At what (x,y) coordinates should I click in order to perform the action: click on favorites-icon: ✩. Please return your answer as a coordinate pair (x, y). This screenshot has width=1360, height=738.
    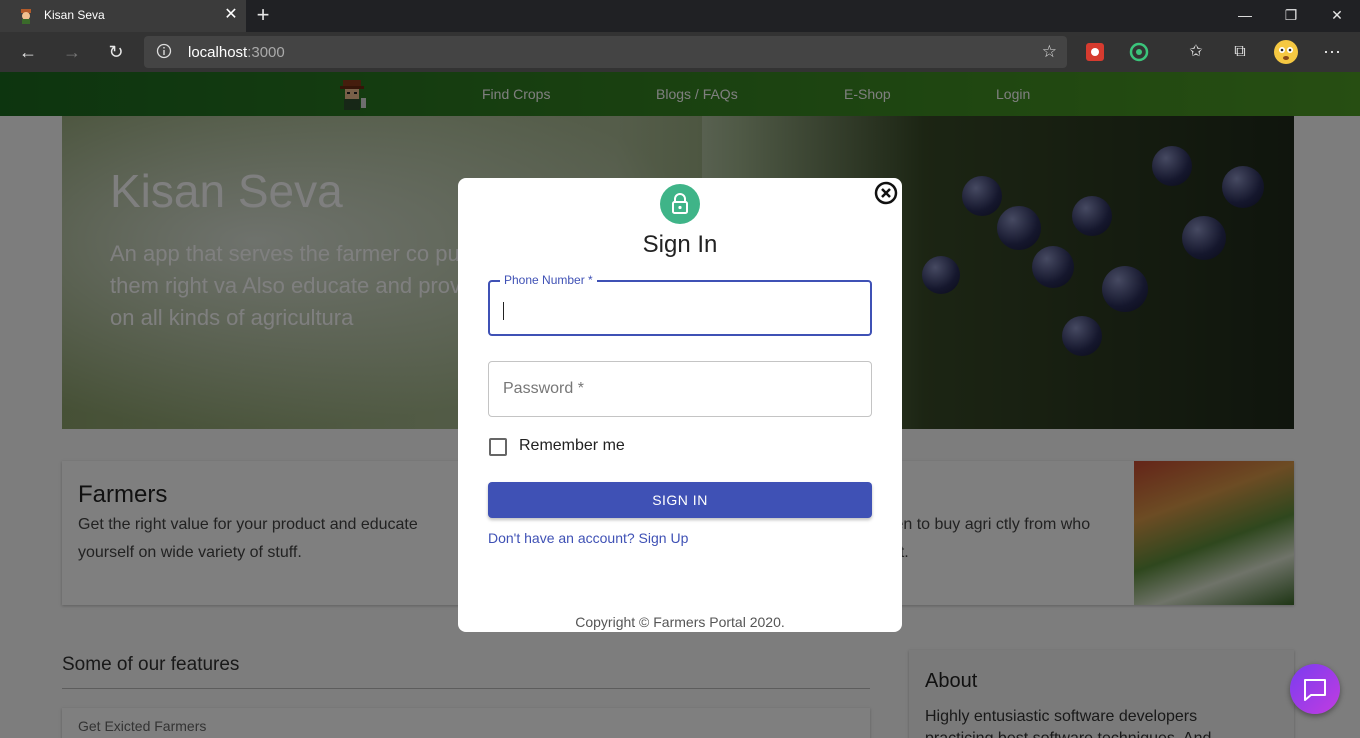
    Looking at the image, I should click on (1196, 52).